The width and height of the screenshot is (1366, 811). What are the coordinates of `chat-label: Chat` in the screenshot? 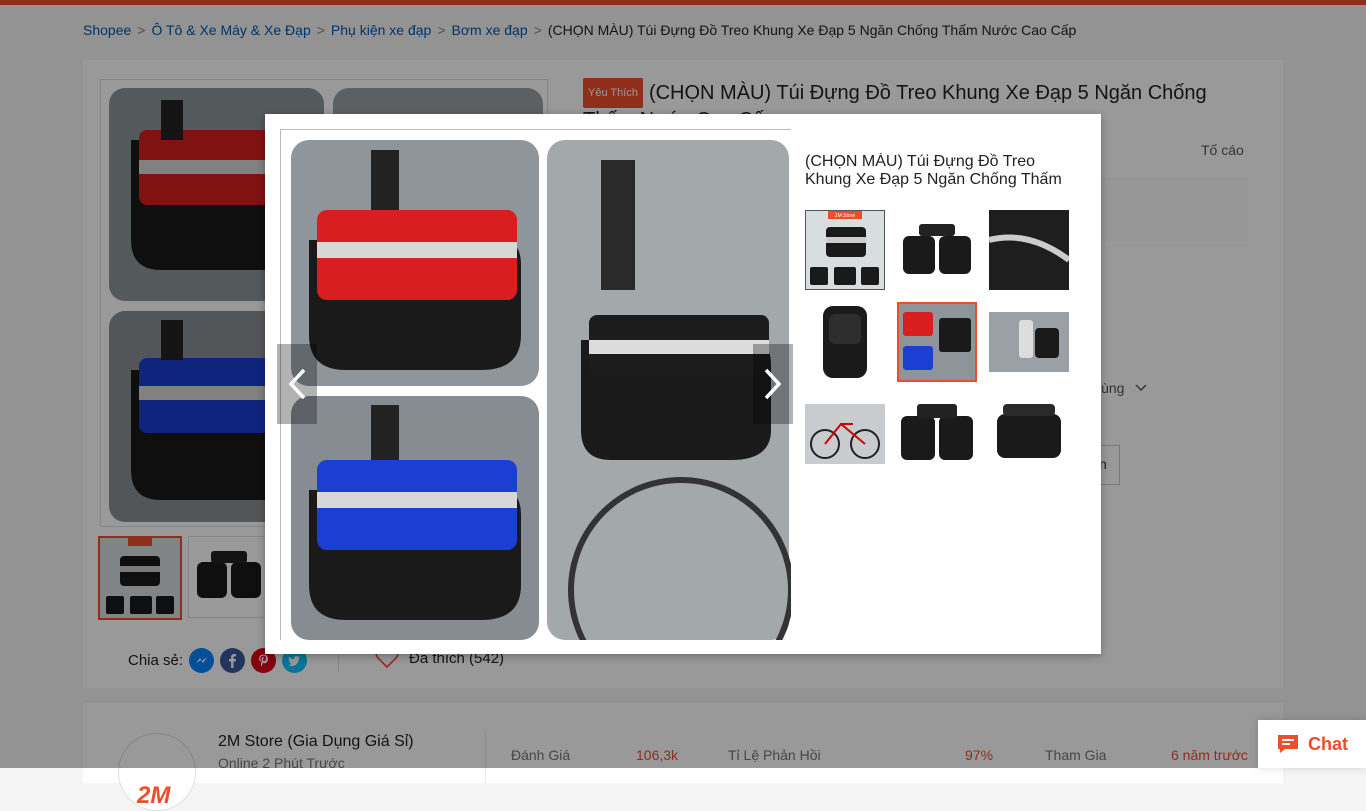 It's located at (1328, 743).